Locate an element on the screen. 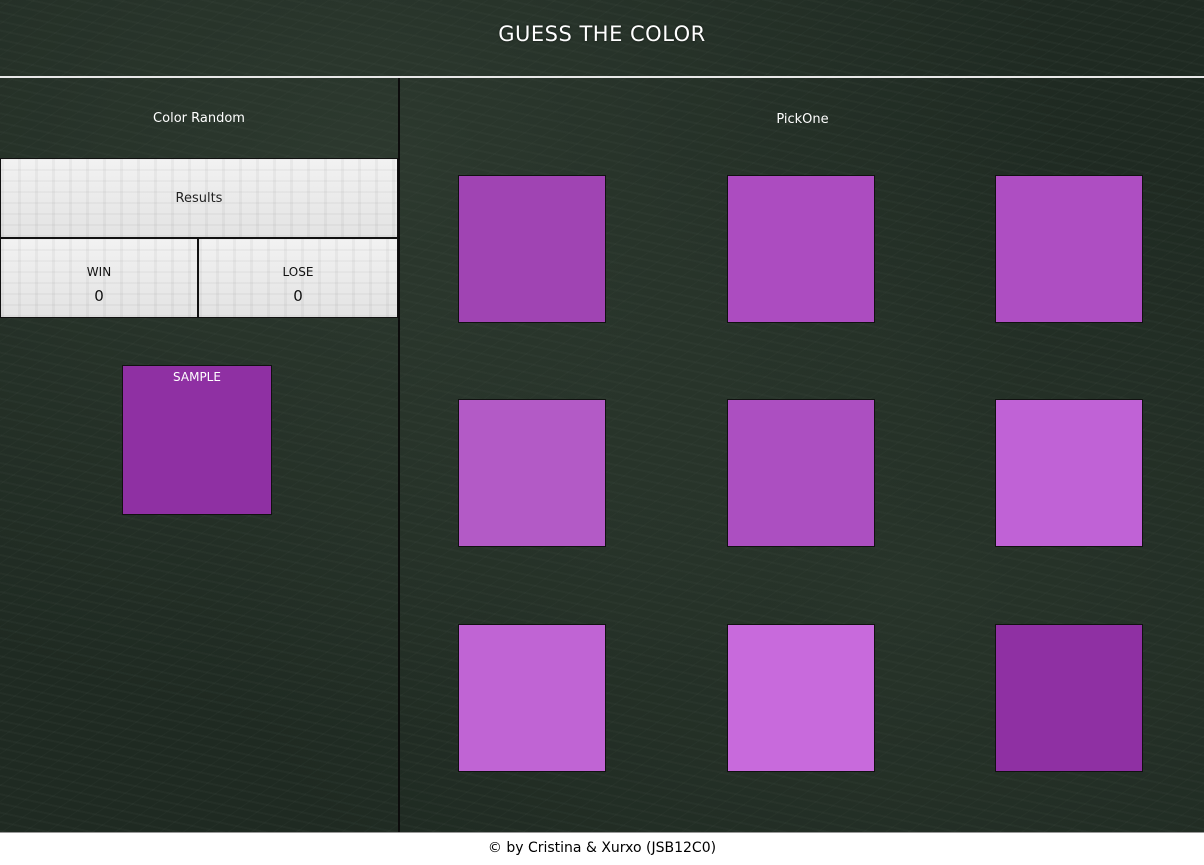 This screenshot has height=865, width=1204. results-title: Results is located at coordinates (199, 198).